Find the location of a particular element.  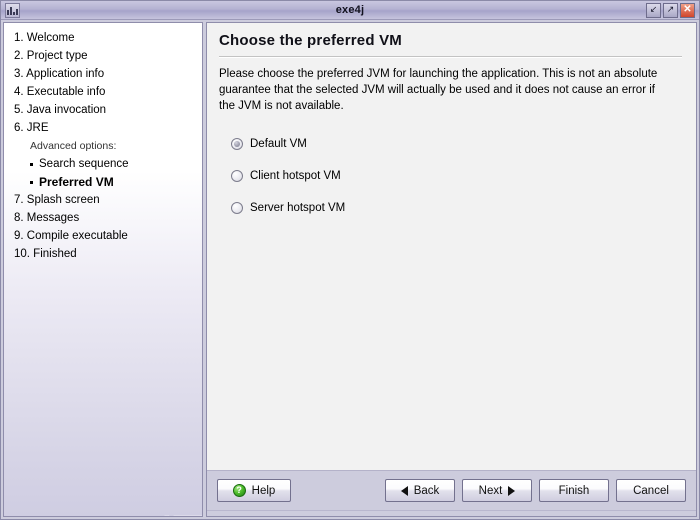

sidebar-substep-item: Search sequence is located at coordinates (103, 164).